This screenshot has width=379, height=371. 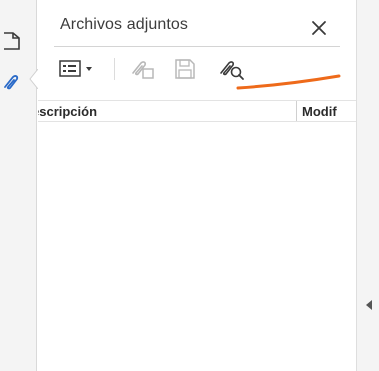 What do you see at coordinates (296, 111) in the screenshot?
I see `column-divider` at bounding box center [296, 111].